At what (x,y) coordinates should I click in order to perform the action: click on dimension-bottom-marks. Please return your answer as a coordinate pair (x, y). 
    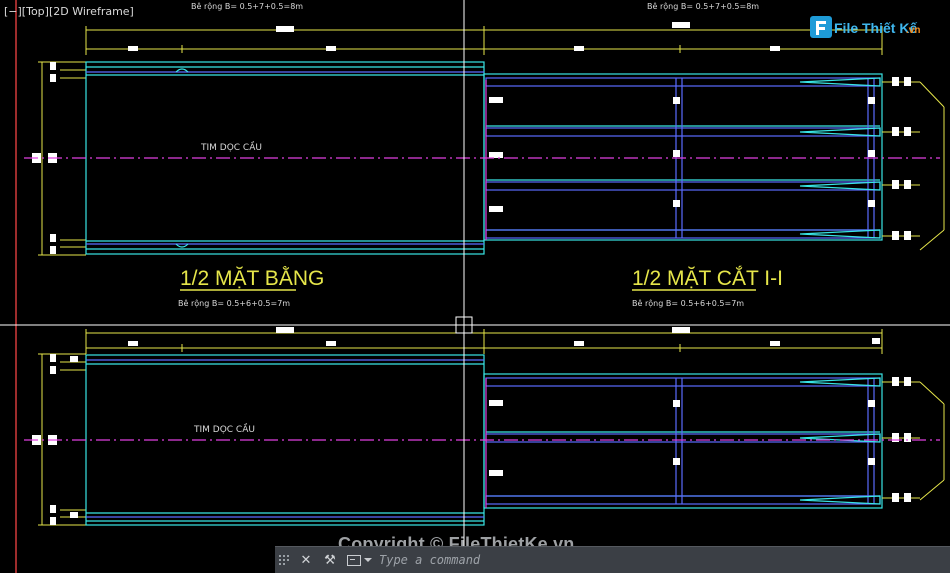
    Looking at the image, I should click on (504, 336).